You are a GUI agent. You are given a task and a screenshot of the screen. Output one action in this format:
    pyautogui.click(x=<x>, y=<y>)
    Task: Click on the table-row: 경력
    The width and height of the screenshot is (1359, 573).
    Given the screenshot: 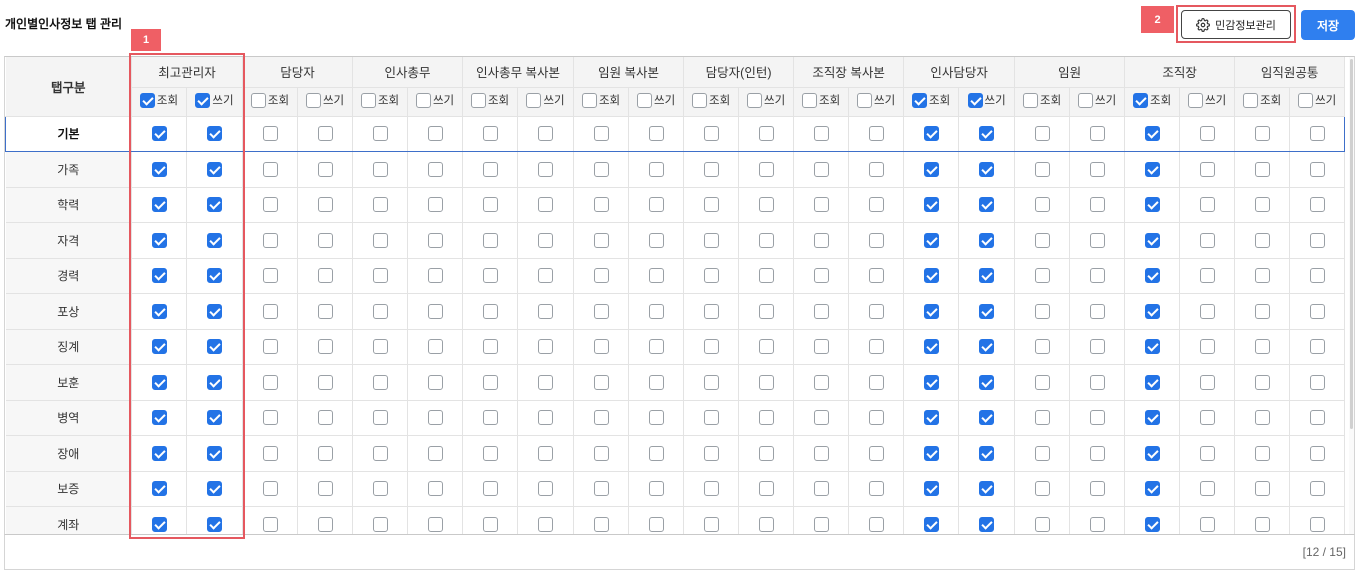 What is the action you would take?
    pyautogui.click(x=675, y=276)
    